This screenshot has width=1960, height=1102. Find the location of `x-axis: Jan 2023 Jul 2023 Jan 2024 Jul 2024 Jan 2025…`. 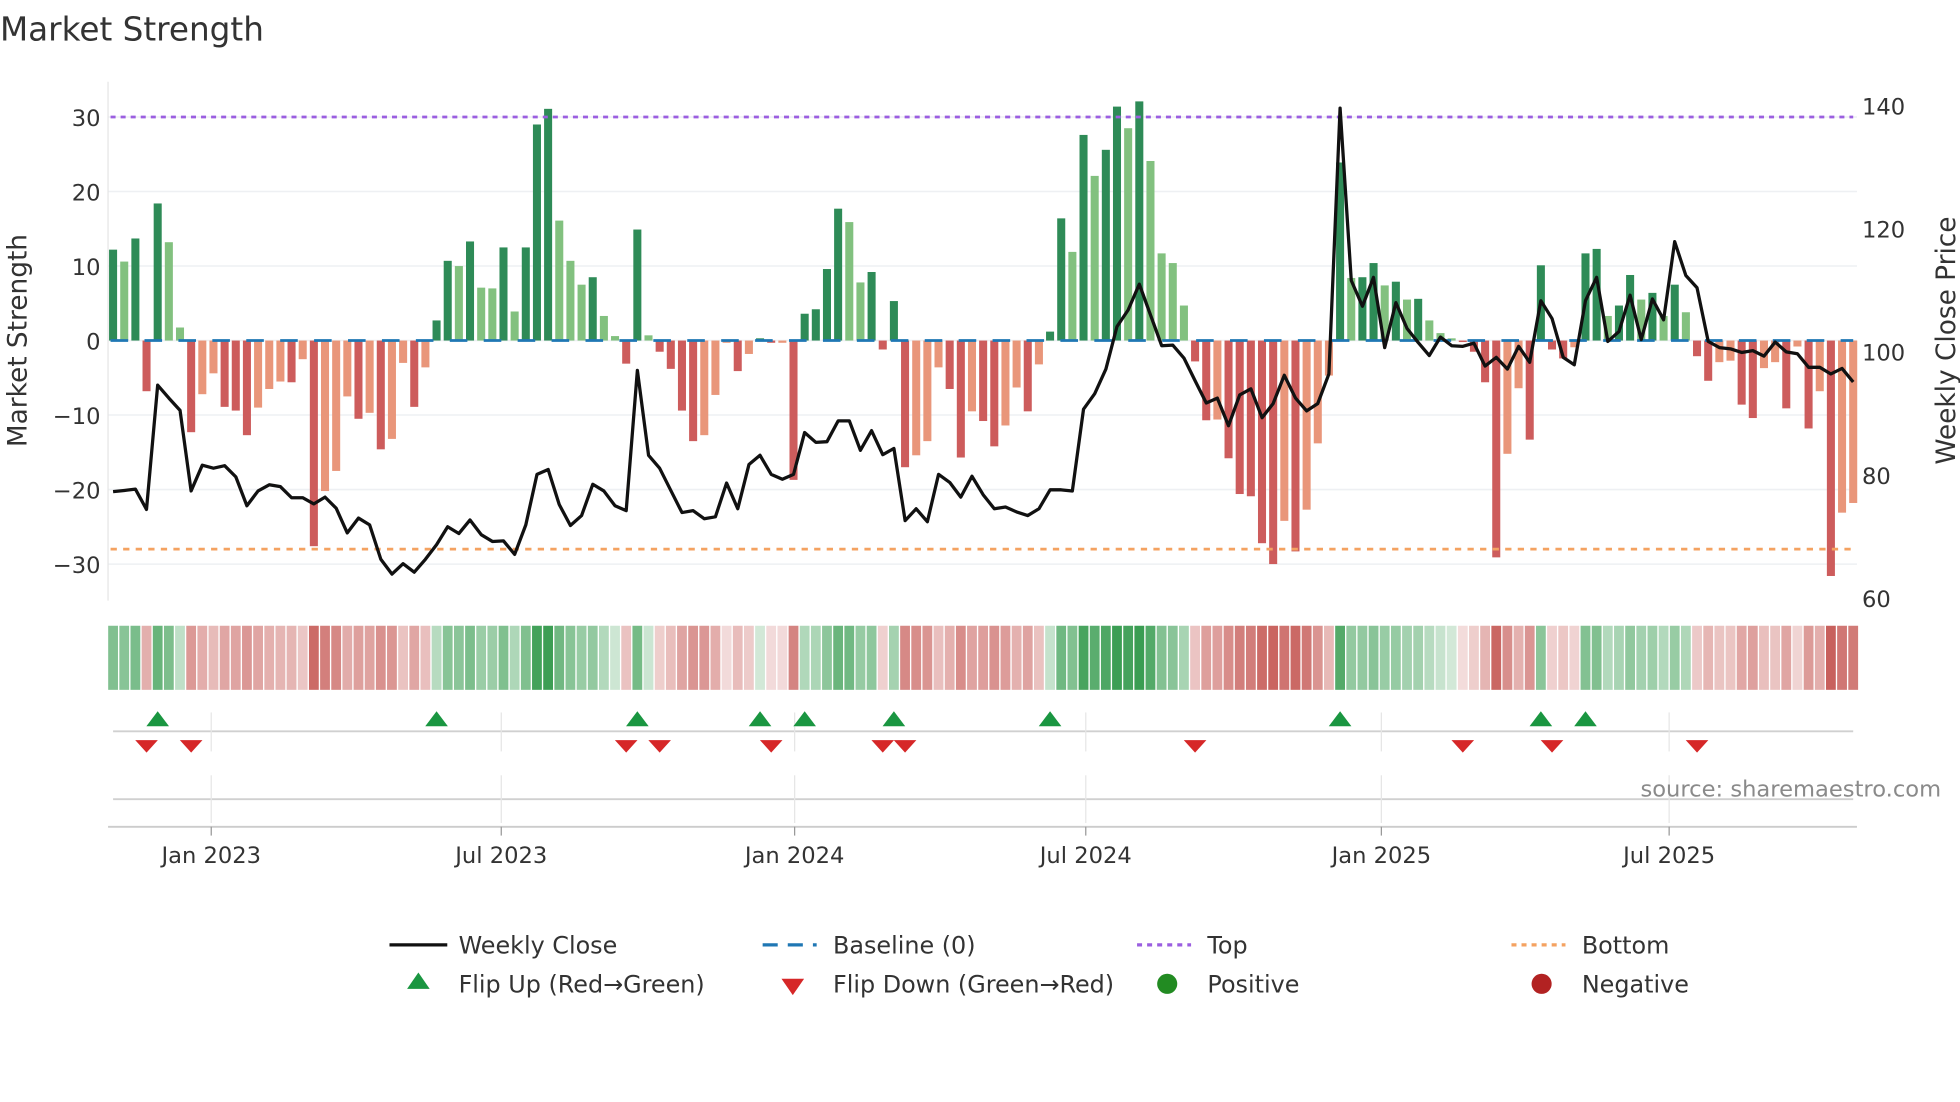

x-axis: Jan 2023 Jul 2023 Jan 2024 Jul 2024 Jan 2025… is located at coordinates (982, 847).